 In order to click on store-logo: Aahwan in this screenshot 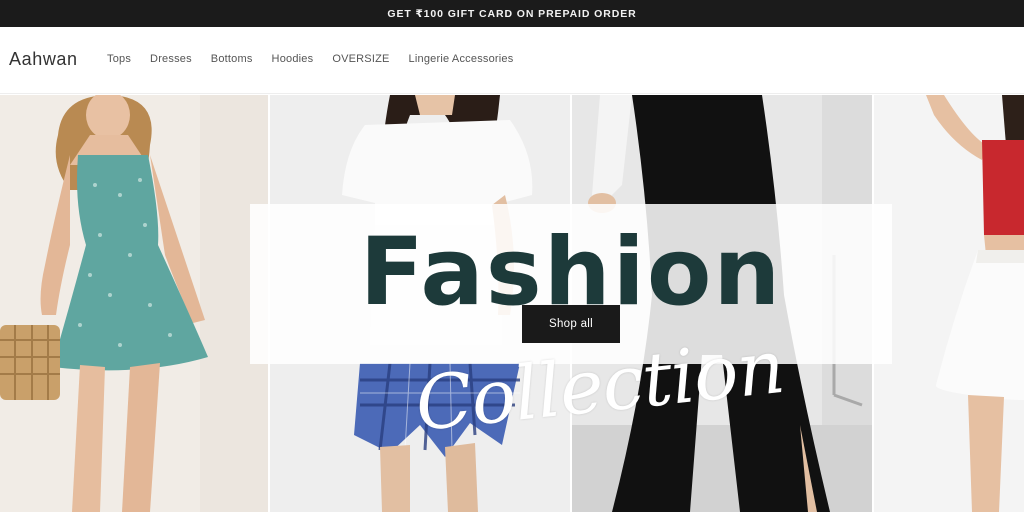, I will do `click(43, 59)`.